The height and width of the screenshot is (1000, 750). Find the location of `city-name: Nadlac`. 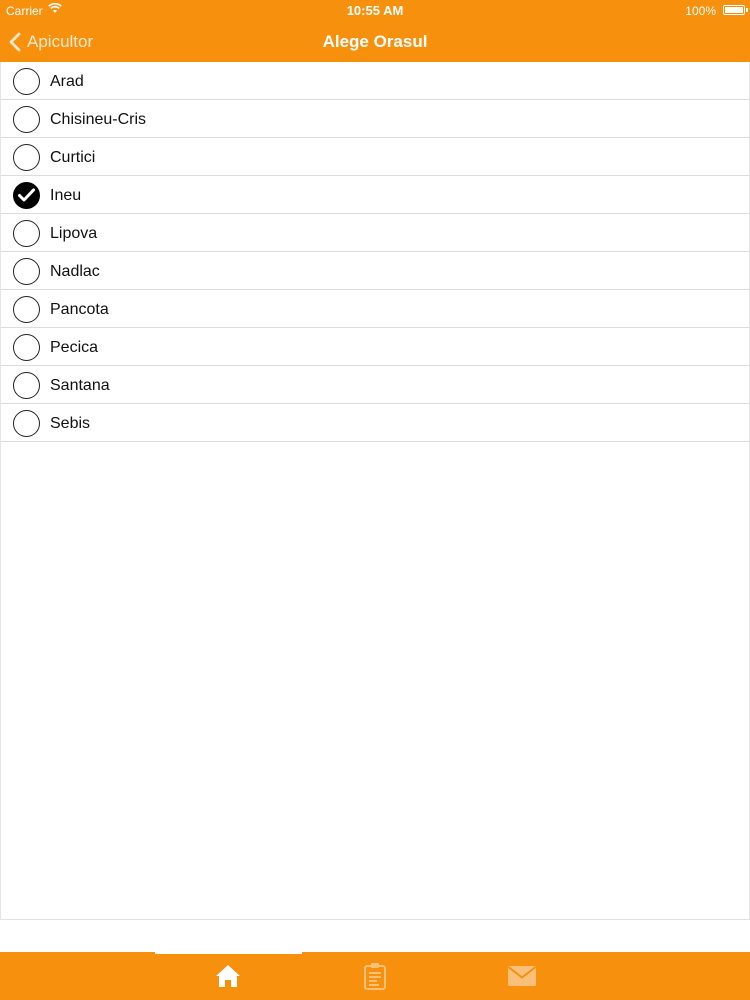

city-name: Nadlac is located at coordinates (75, 271).